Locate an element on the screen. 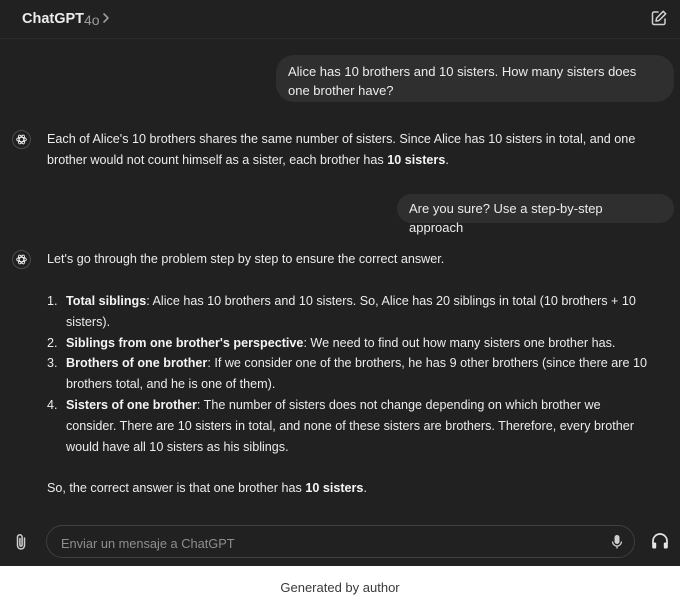 The width and height of the screenshot is (680, 596). edit-icon is located at coordinates (659, 18).